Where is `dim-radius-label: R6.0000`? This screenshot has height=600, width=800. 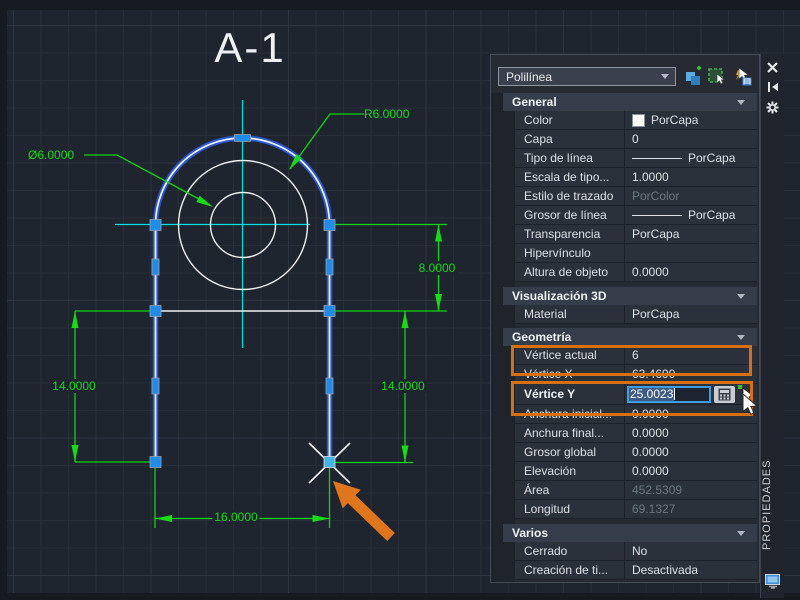
dim-radius-label: R6.0000 is located at coordinates (387, 114).